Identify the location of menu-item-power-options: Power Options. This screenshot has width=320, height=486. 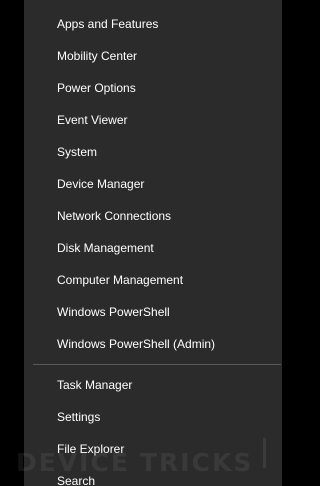
(153, 88).